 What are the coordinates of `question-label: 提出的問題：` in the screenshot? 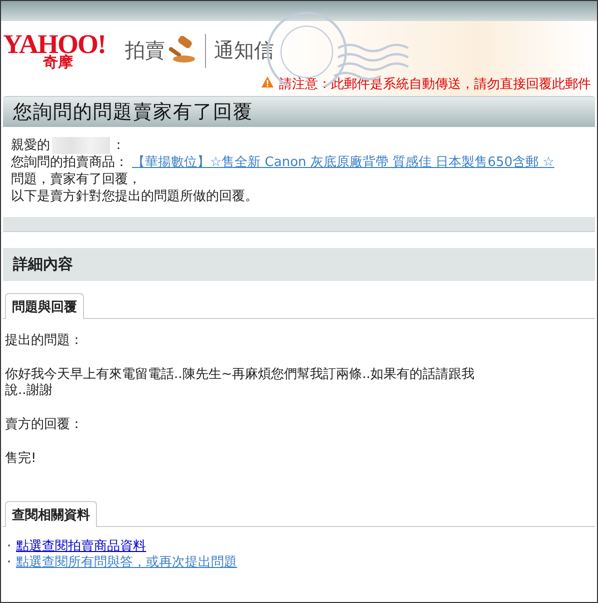 It's located at (44, 341).